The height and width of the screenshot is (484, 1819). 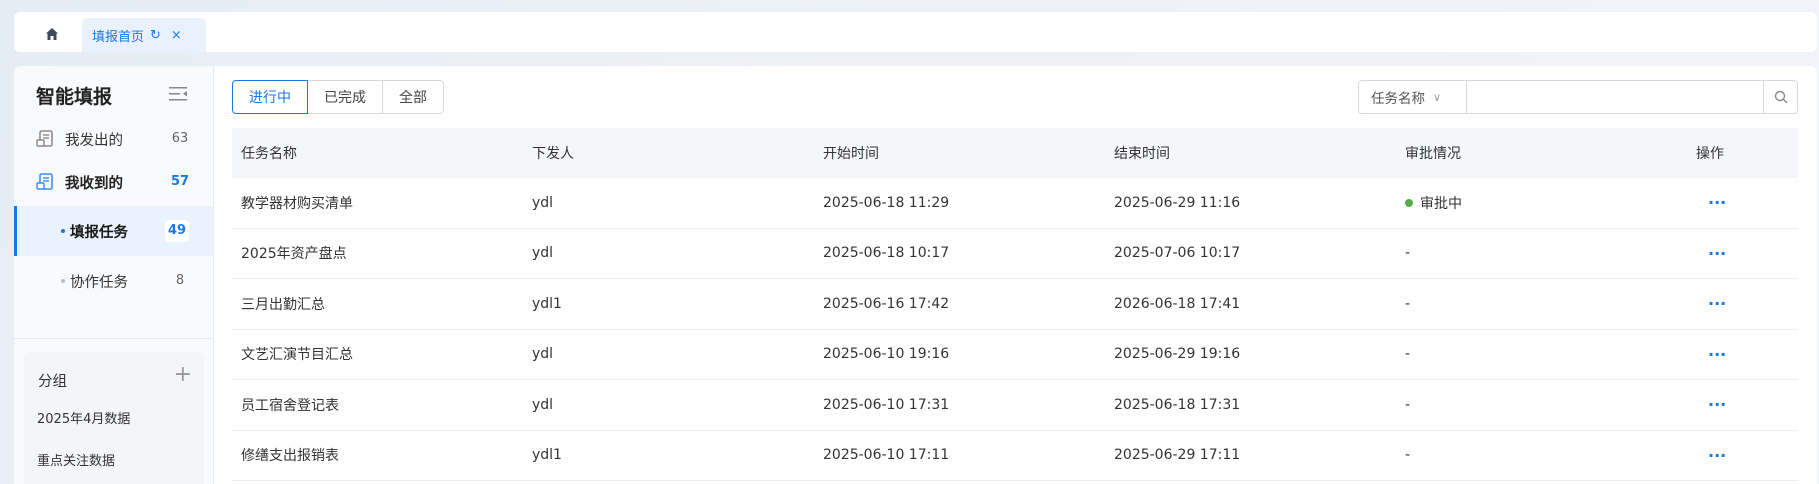 What do you see at coordinates (1177, 253) in the screenshot?
I see `end-time: 2025-07-06 10:17` at bounding box center [1177, 253].